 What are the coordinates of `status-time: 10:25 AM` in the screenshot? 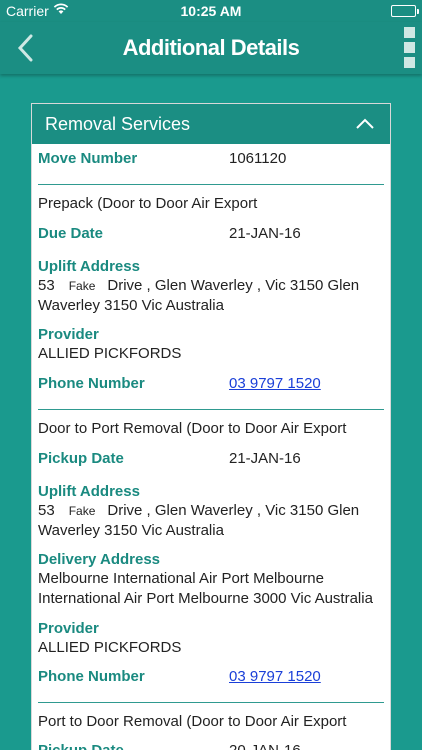 It's located at (211, 11).